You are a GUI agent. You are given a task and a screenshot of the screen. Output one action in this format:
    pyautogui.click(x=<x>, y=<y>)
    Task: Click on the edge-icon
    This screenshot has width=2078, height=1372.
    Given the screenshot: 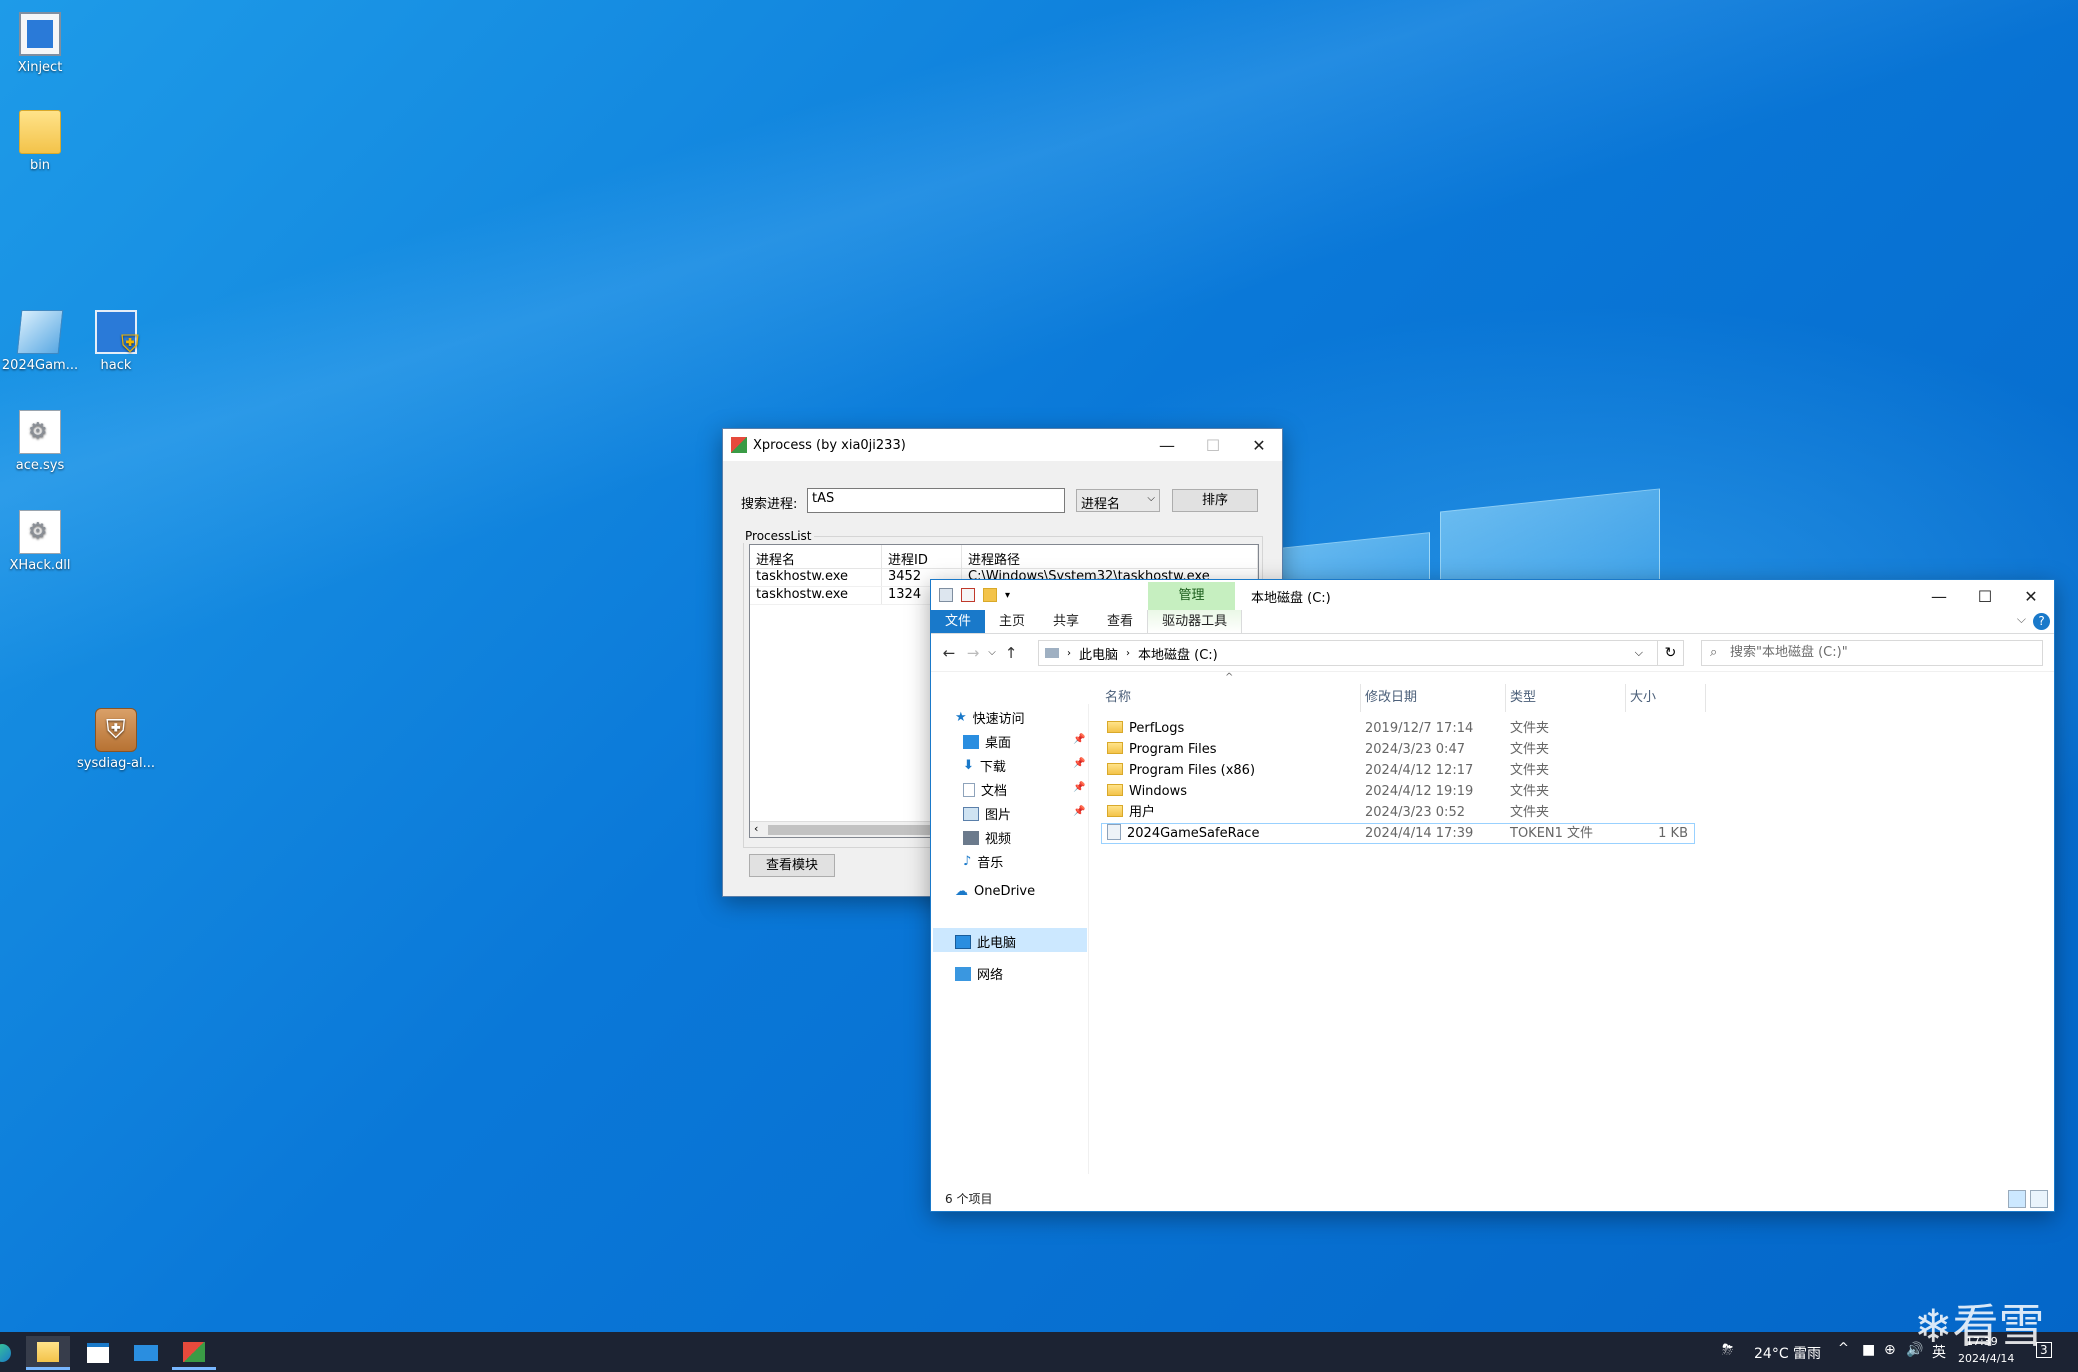 What is the action you would take?
    pyautogui.click(x=7, y=1353)
    